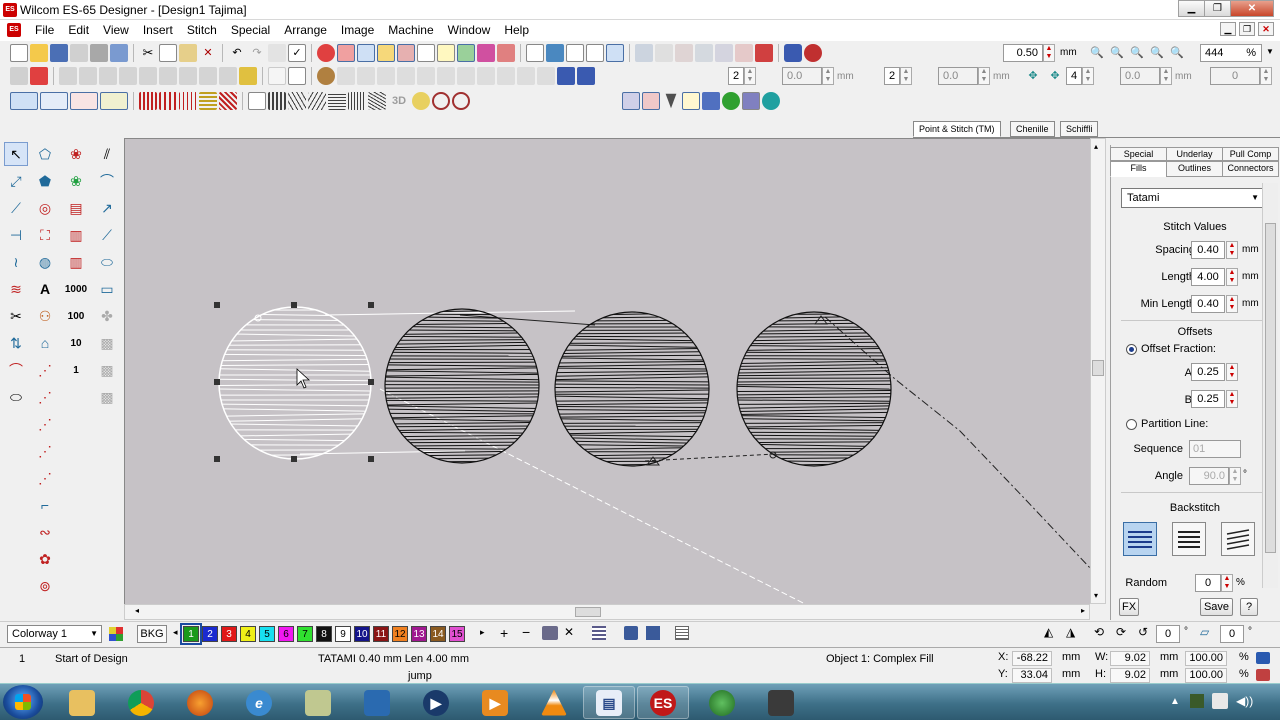 This screenshot has width=1280, height=720. I want to click on help-button: ?, so click(1249, 607).